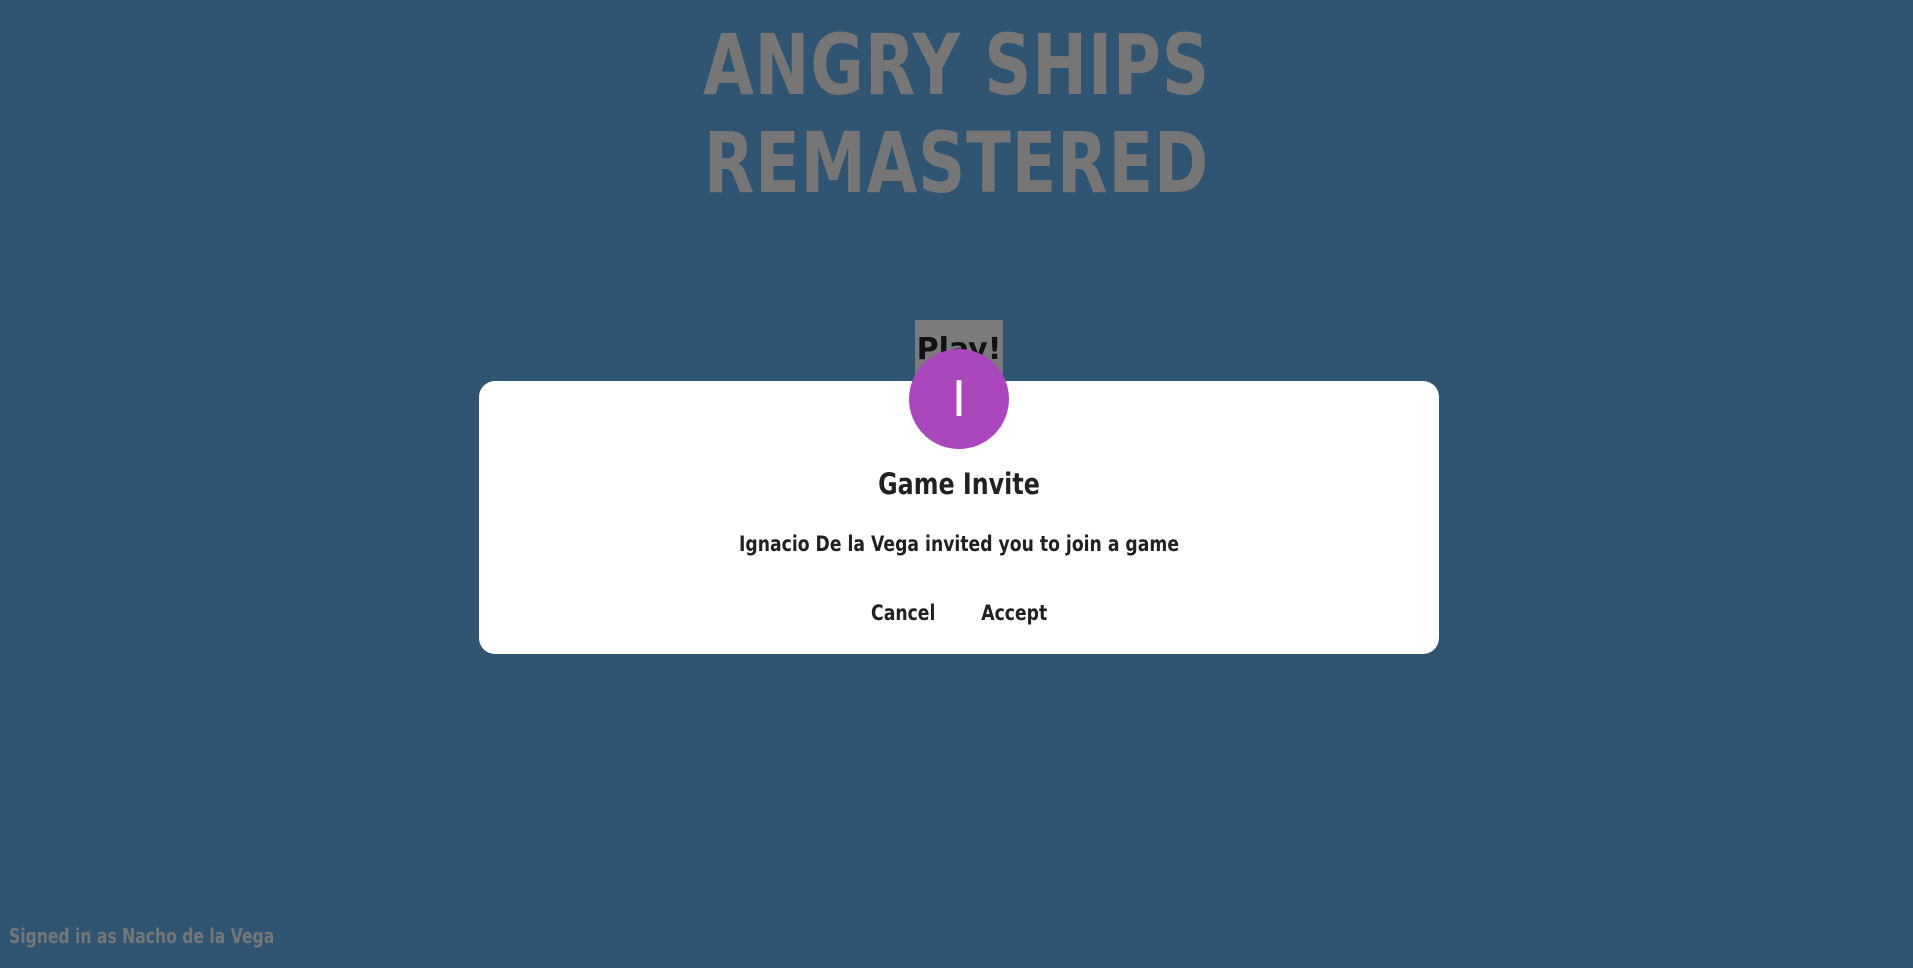  Describe the element at coordinates (1014, 613) in the screenshot. I see `accept-button: Accept` at that location.